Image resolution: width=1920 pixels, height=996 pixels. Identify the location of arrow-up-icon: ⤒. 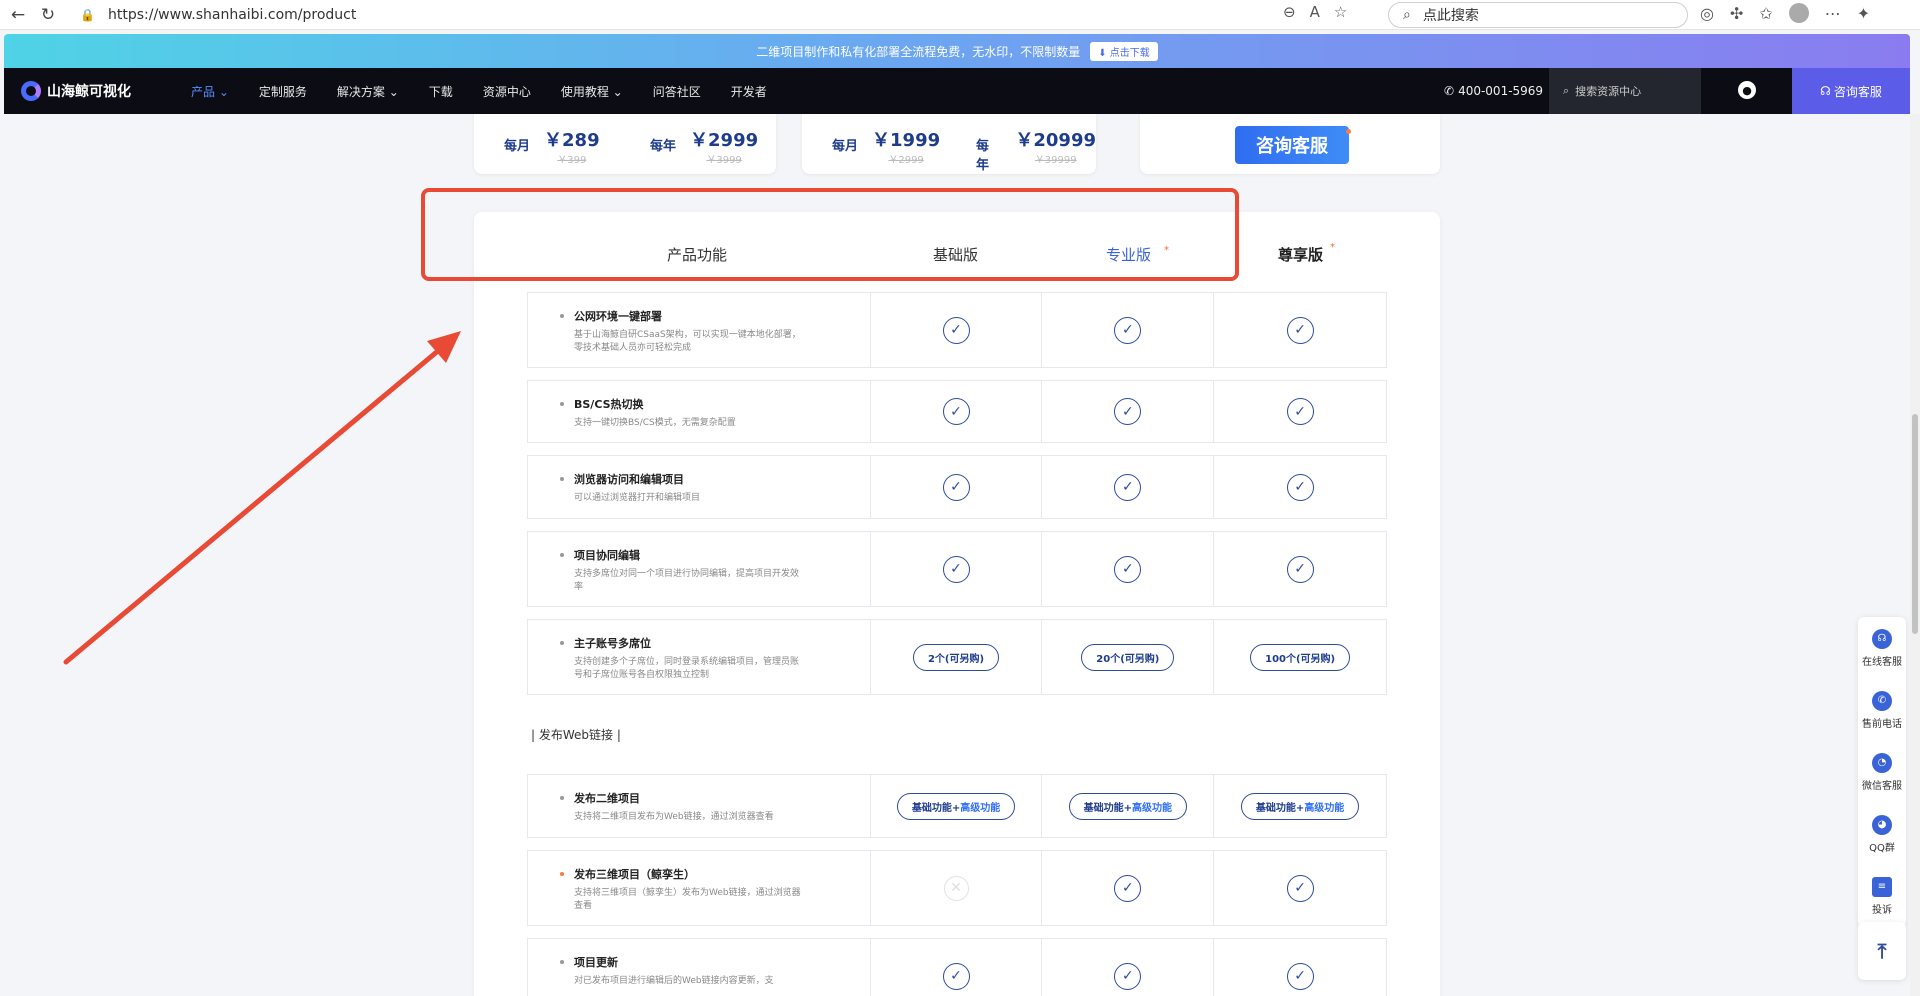
(1882, 951).